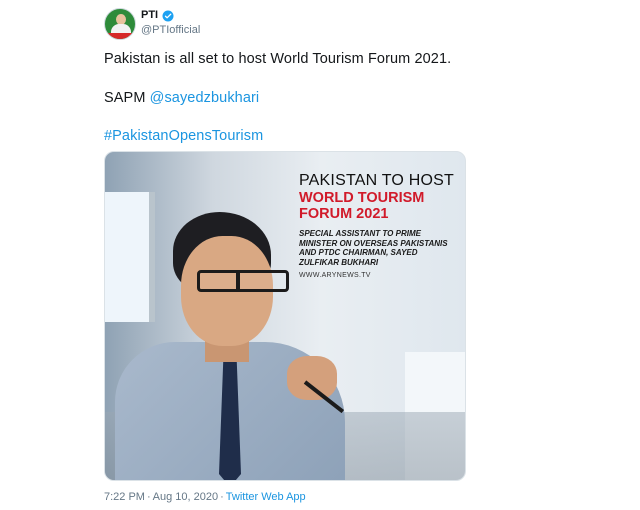  Describe the element at coordinates (130, 257) in the screenshot. I see `background-window` at that location.